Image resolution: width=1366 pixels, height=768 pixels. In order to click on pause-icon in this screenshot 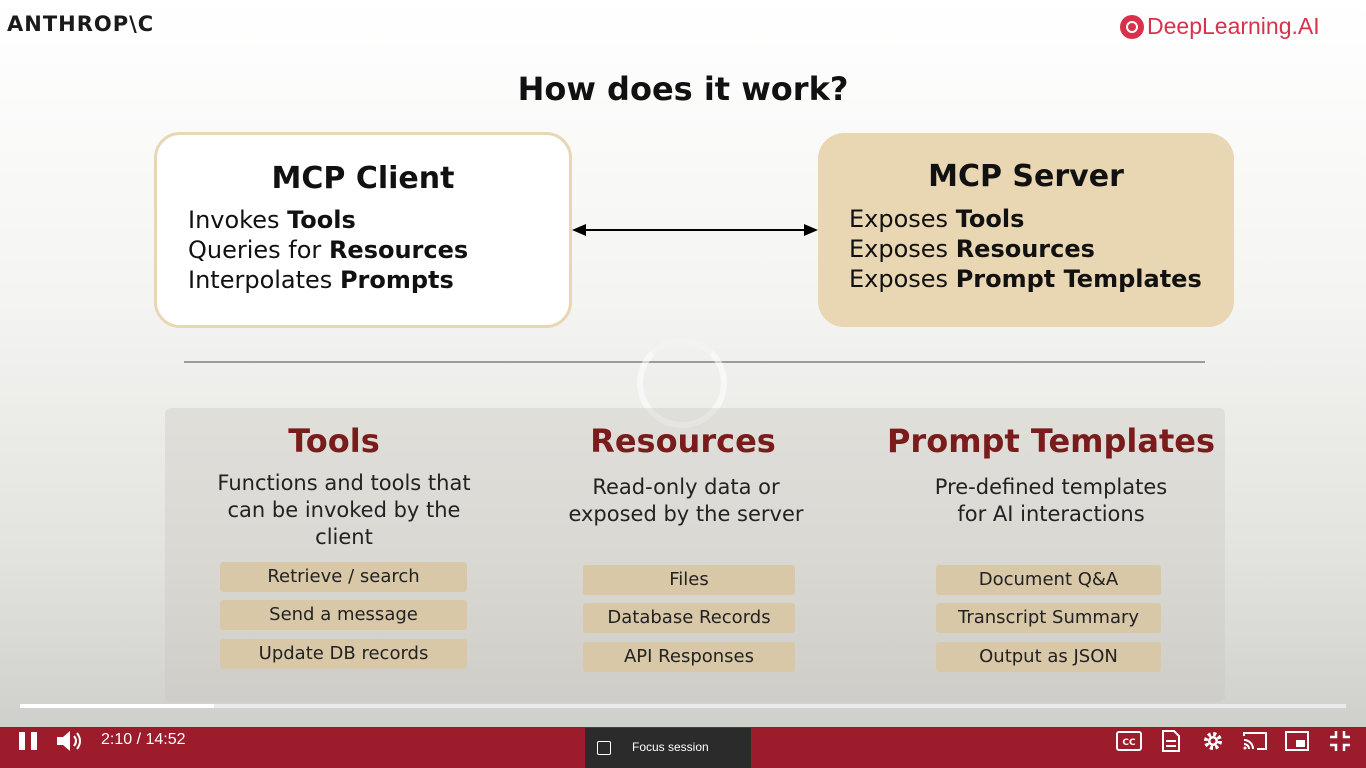, I will do `click(28, 741)`.